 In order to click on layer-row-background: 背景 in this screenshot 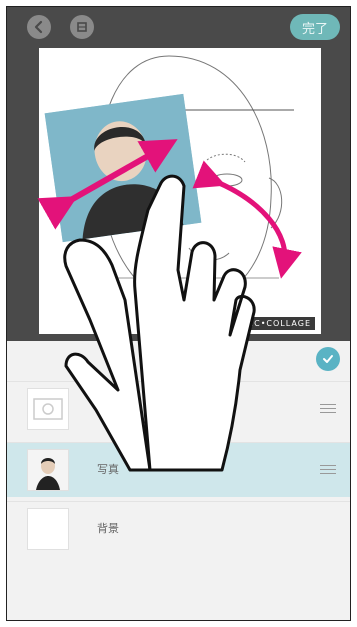, I will do `click(178, 528)`.